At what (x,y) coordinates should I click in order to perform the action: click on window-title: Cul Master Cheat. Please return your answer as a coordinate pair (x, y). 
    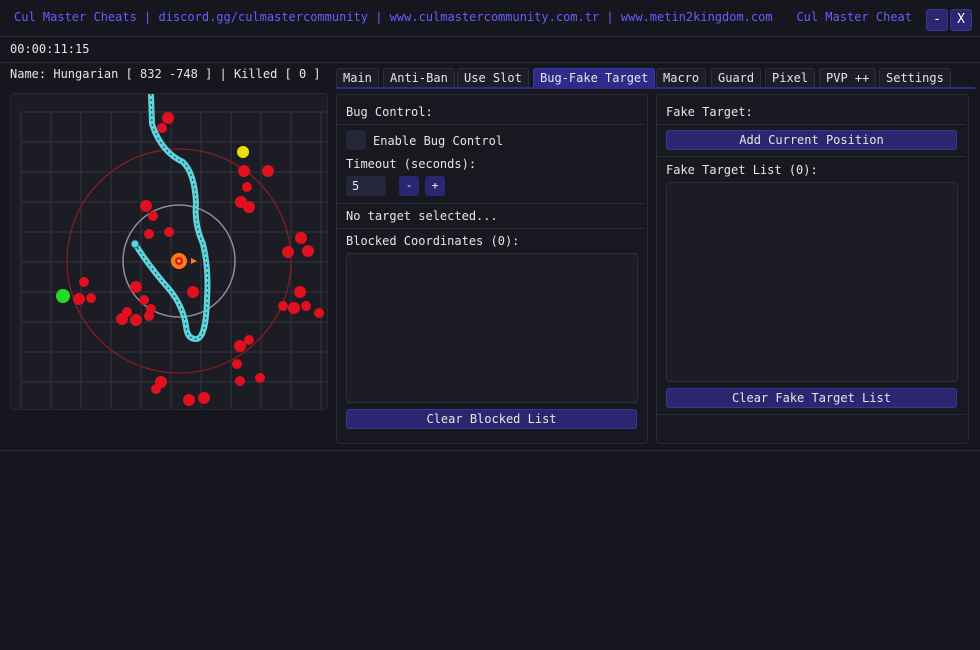
    Looking at the image, I should click on (854, 17).